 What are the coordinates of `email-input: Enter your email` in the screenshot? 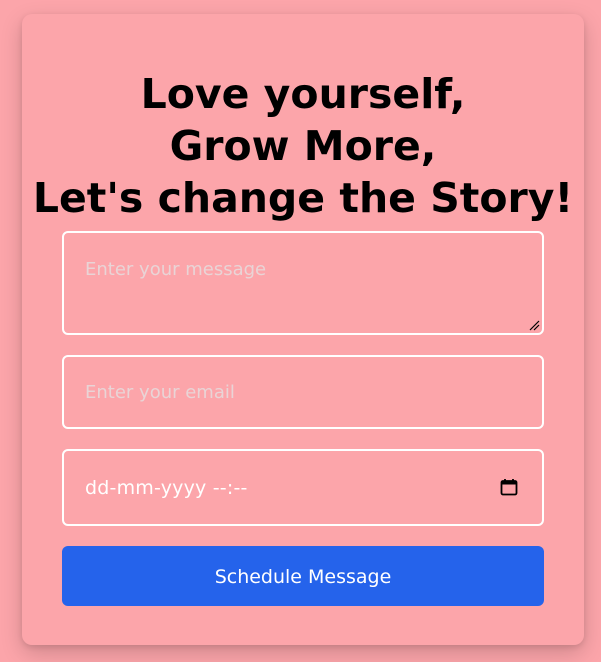 It's located at (303, 392).